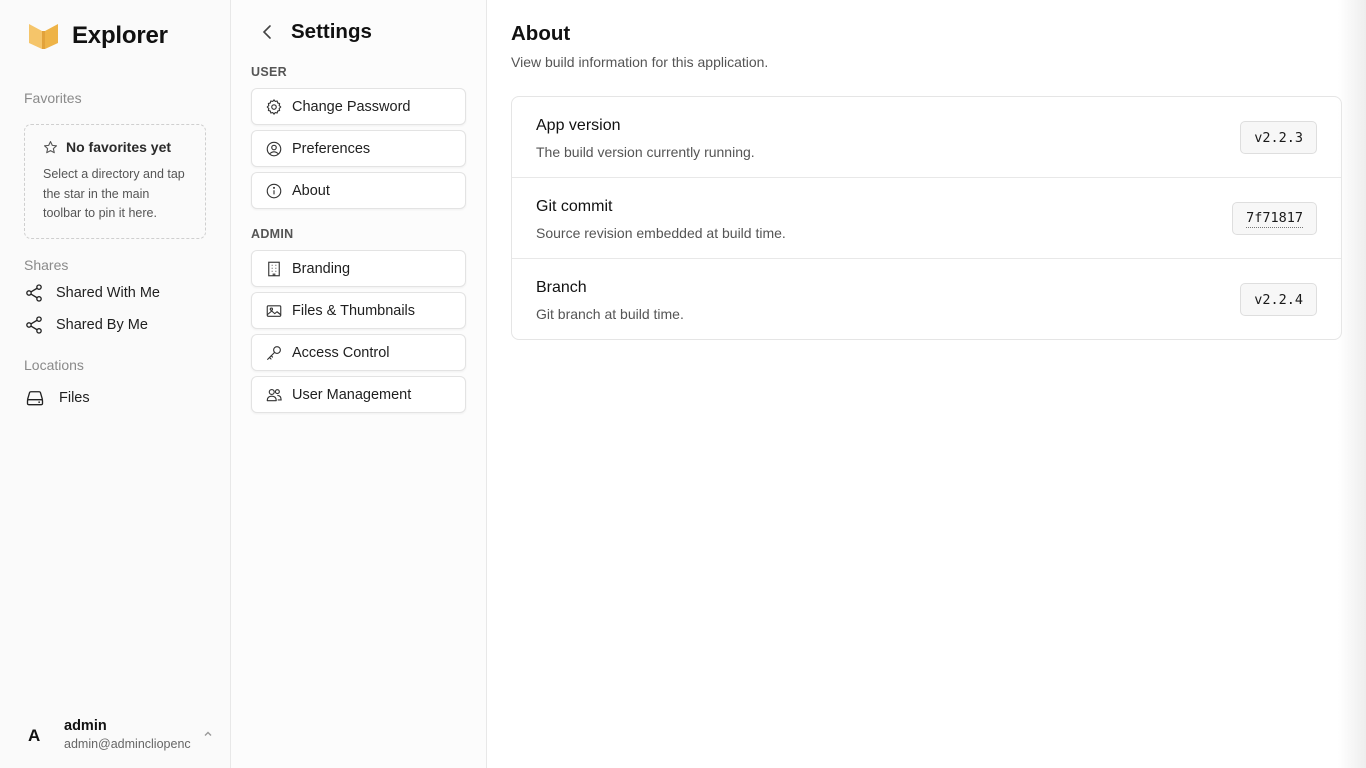 The height and width of the screenshot is (768, 1366). I want to click on users-icon, so click(274, 394).